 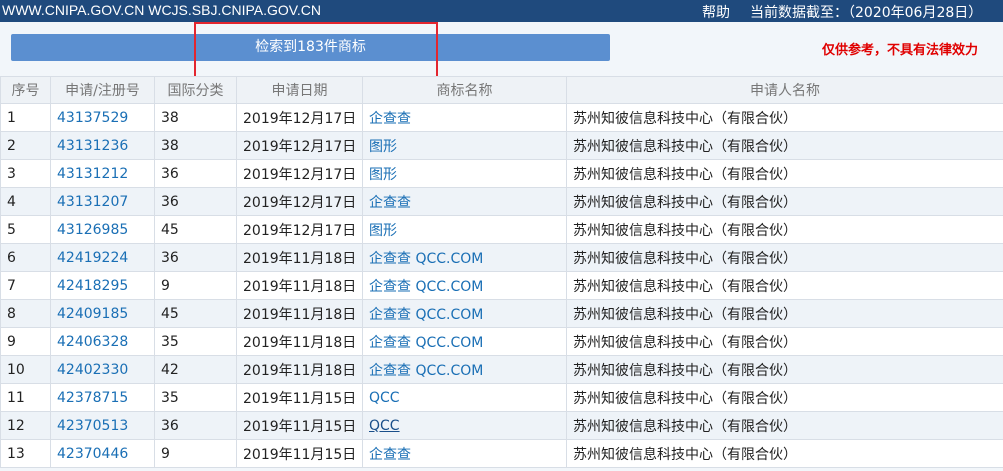 What do you see at coordinates (195, 341) in the screenshot?
I see `class-cell: 35` at bounding box center [195, 341].